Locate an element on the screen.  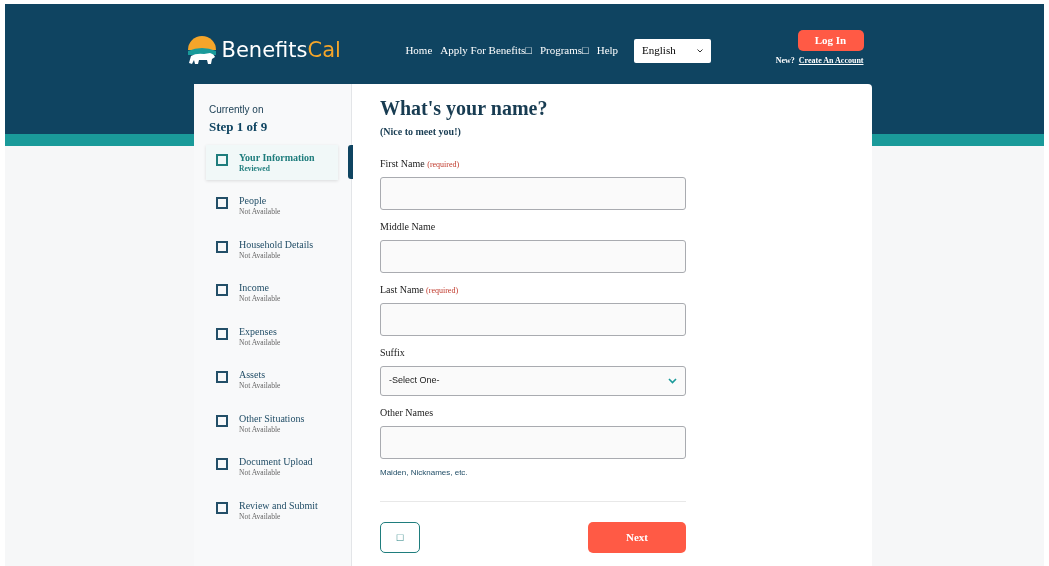
logo-icon is located at coordinates (201, 50).